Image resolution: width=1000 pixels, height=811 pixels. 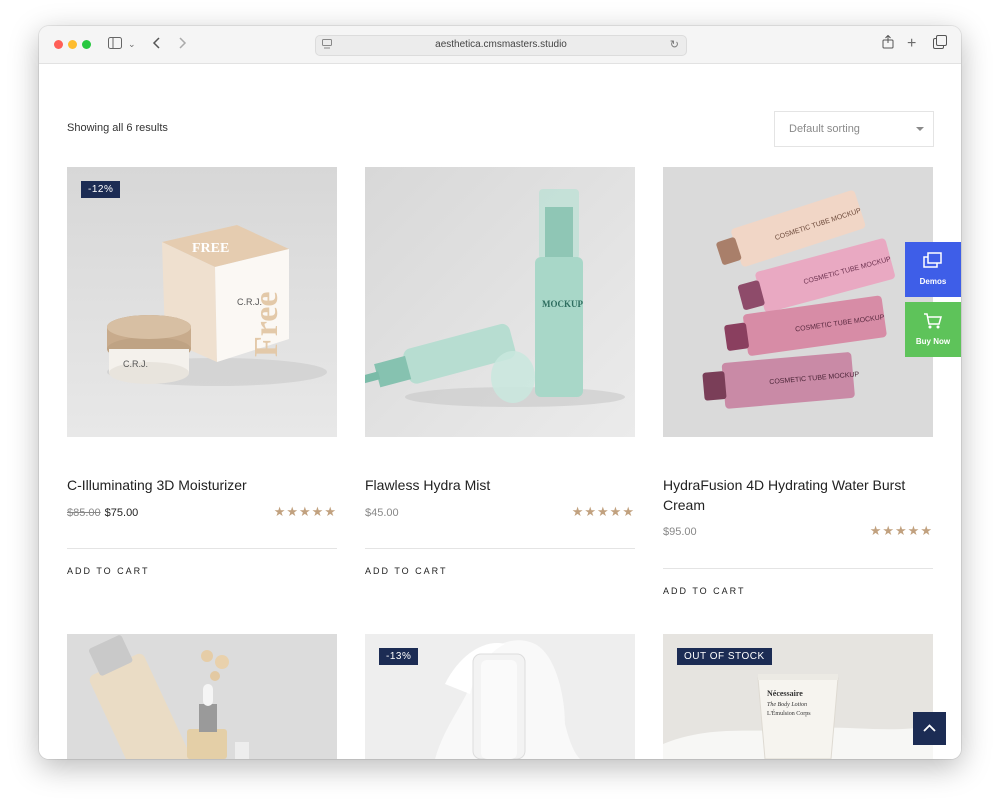 What do you see at coordinates (72, 44) in the screenshot?
I see `minimize-window-button` at bounding box center [72, 44].